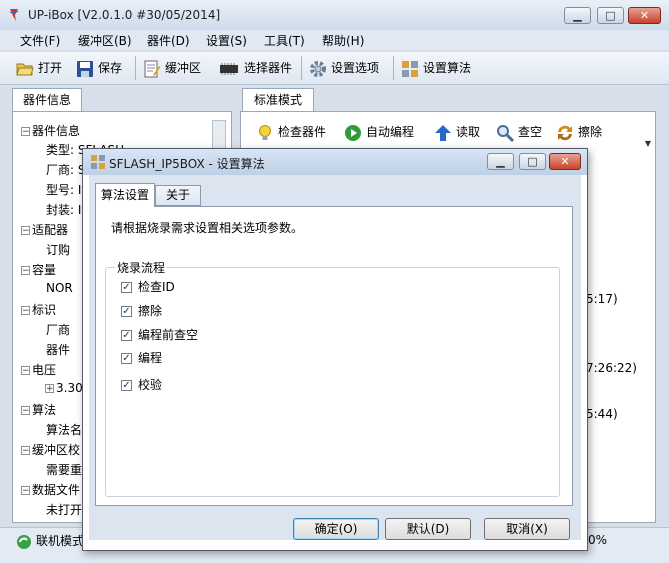 The image size is (669, 563). I want to click on minimize-button: ▁, so click(577, 15).